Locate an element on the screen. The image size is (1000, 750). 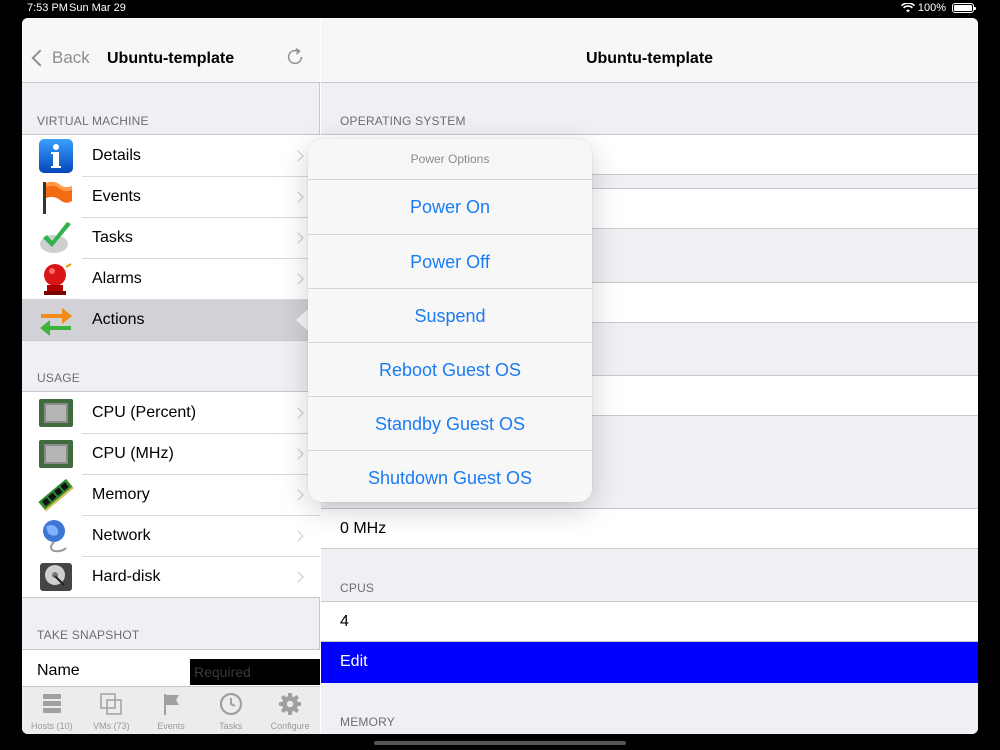
right-nav-title: Ubuntu-template is located at coordinates (649, 58).